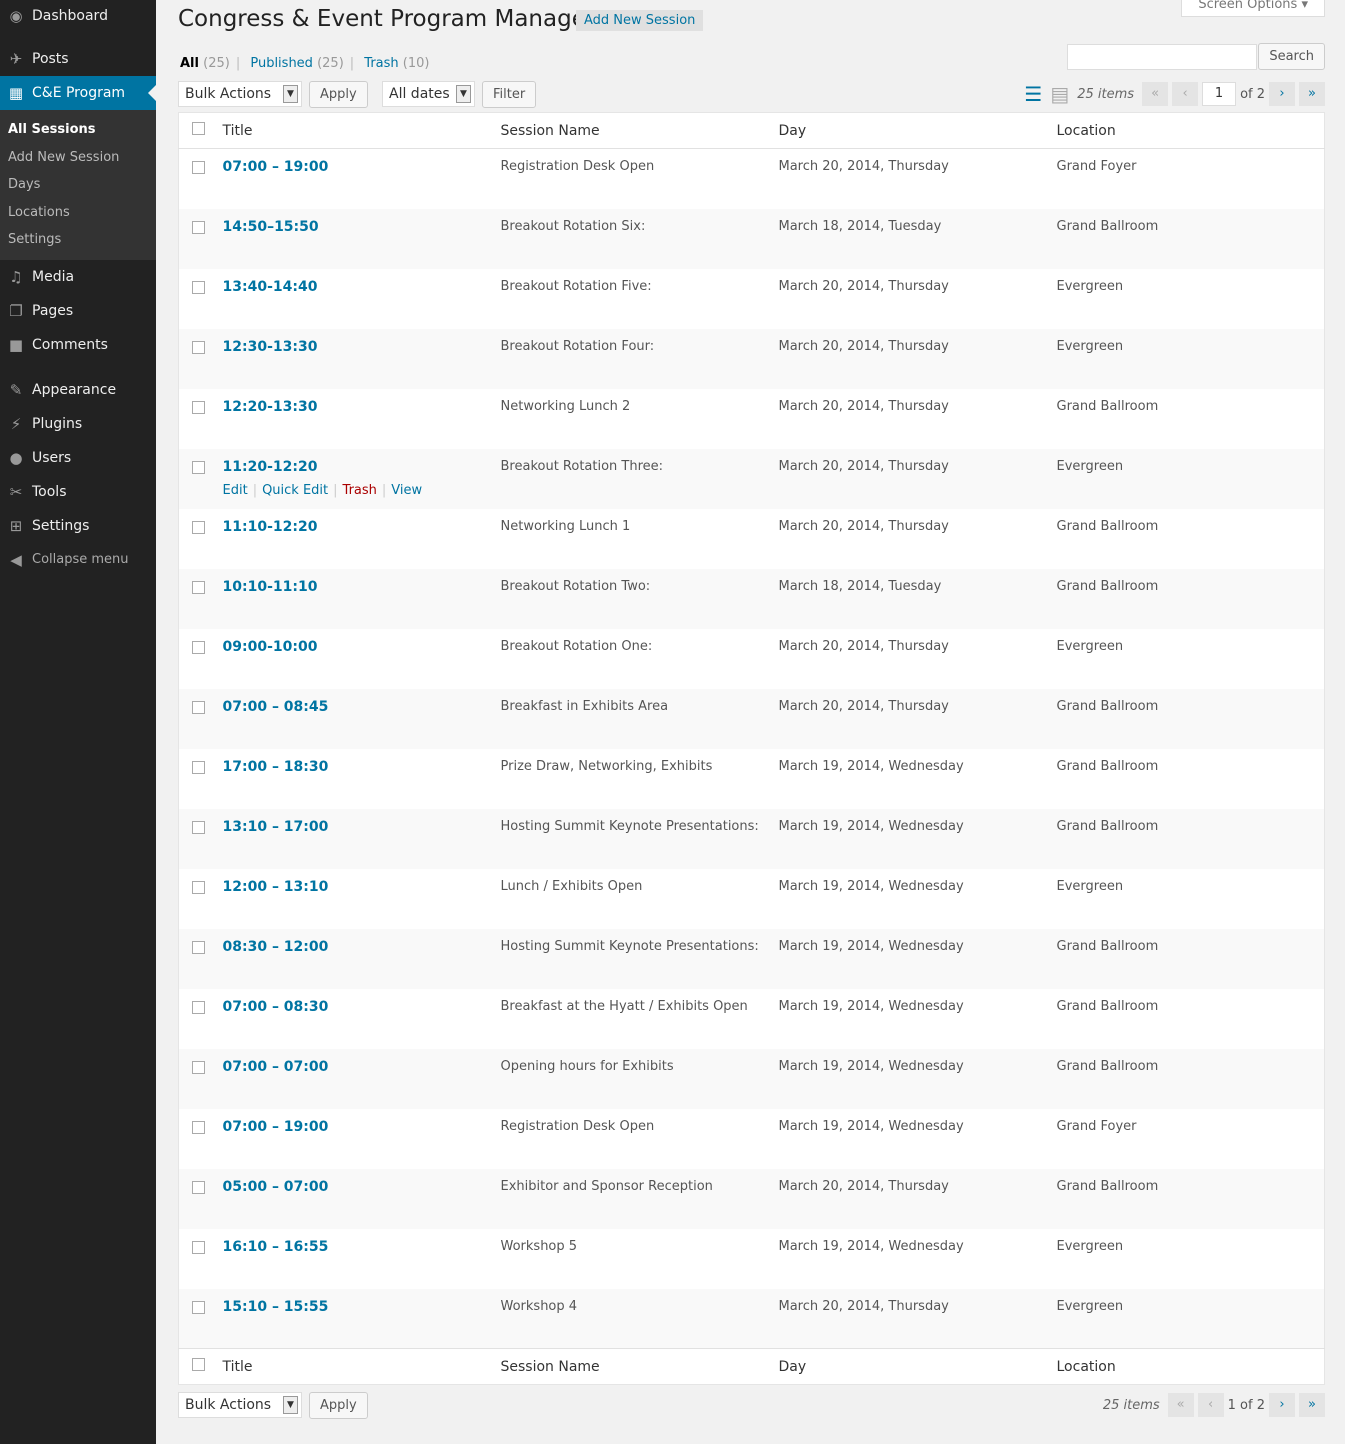 The image size is (1345, 1444). What do you see at coordinates (917, 1198) in the screenshot?
I see `session-day: March 20, 2014, Thursday` at bounding box center [917, 1198].